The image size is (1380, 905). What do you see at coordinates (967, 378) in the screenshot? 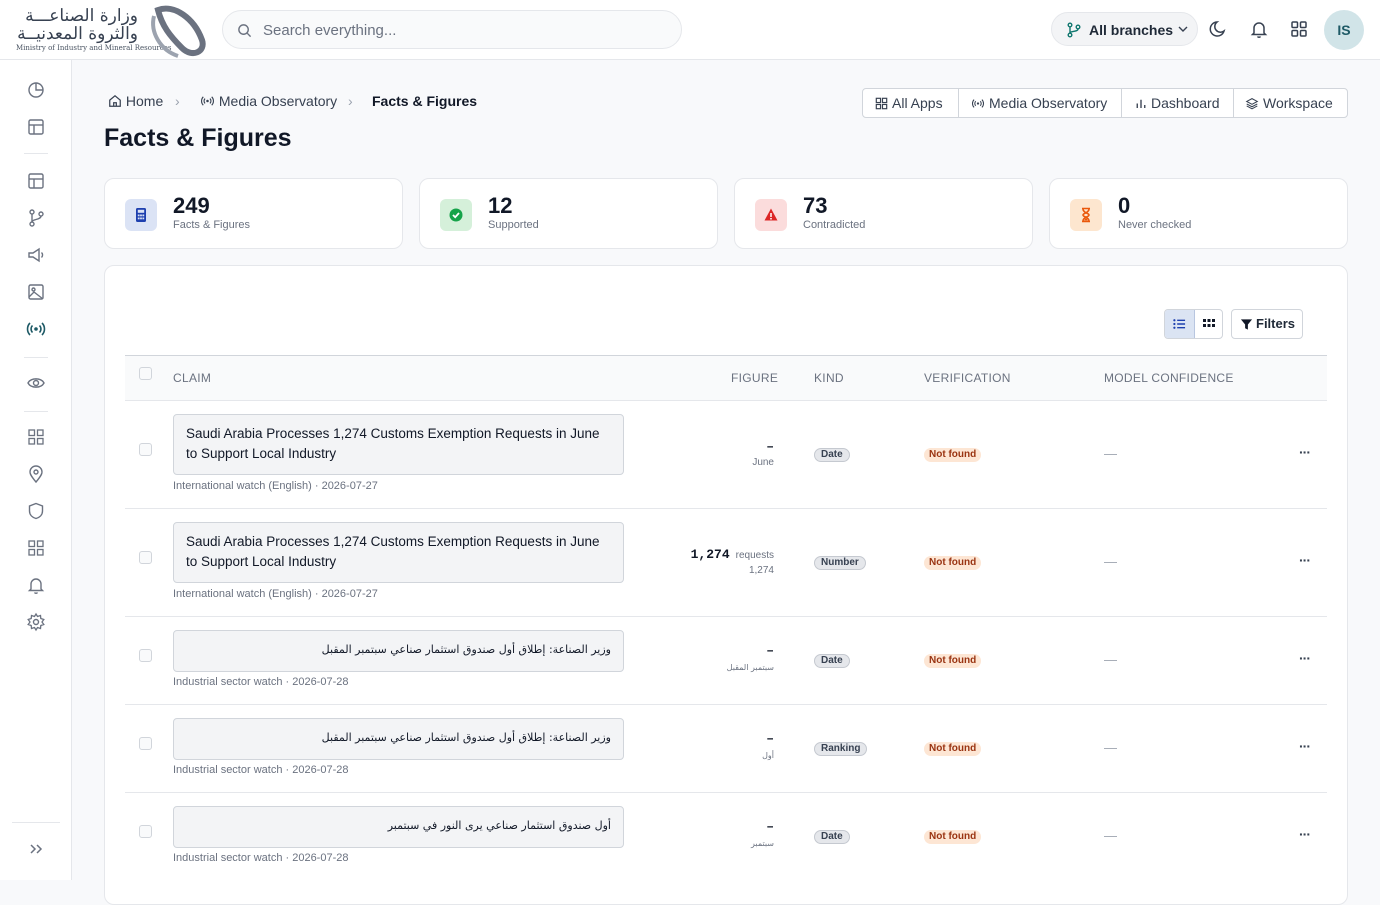
I see `column-verification: VERIFICATION` at bounding box center [967, 378].